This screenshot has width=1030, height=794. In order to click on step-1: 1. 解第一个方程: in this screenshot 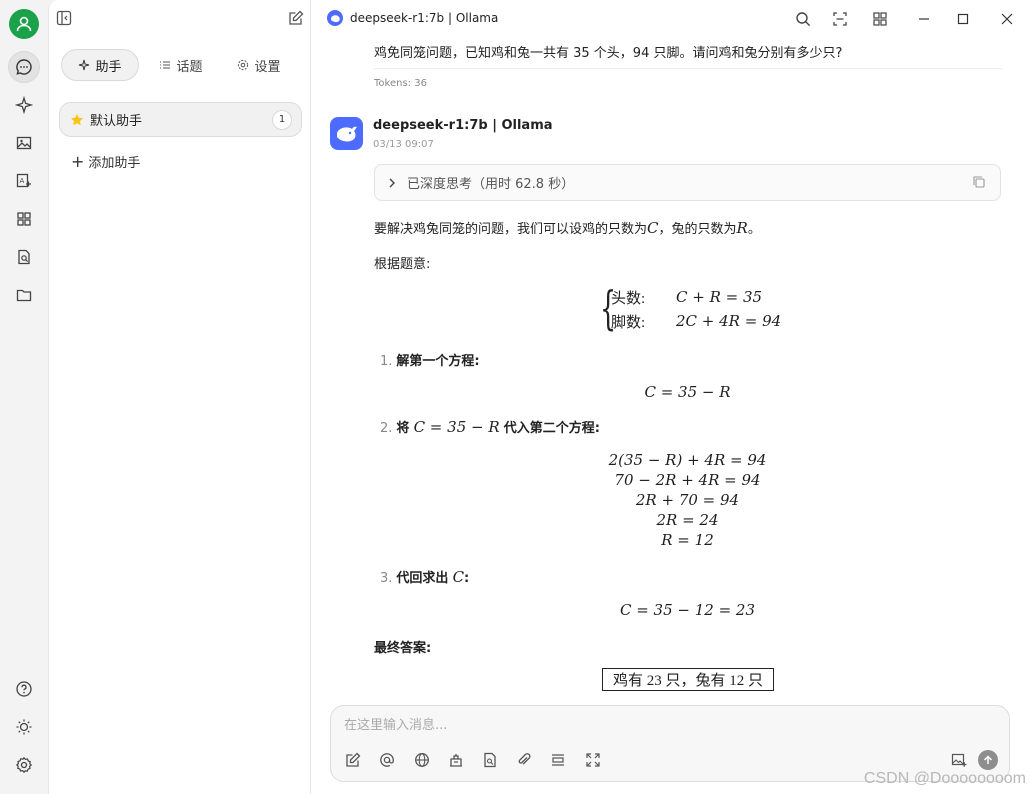, I will do `click(430, 361)`.